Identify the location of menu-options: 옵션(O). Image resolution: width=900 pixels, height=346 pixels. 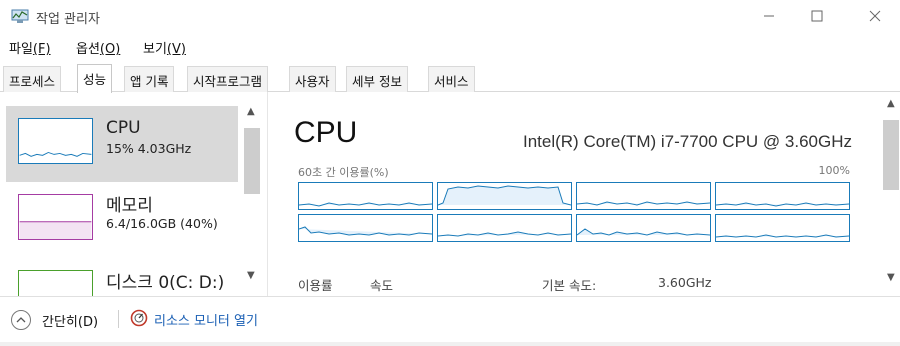
(98, 47).